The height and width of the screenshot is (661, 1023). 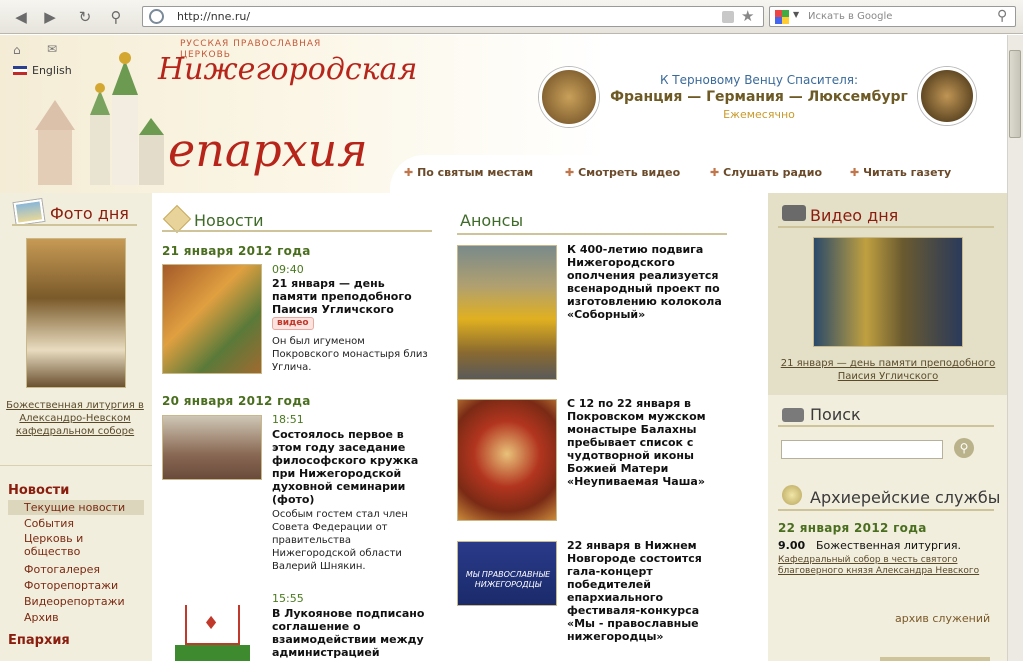 I want to click on photo-icon, so click(x=29, y=212).